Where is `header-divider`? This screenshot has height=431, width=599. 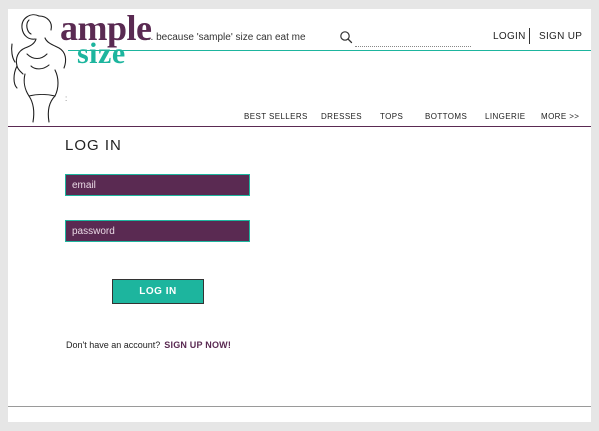 header-divider is located at coordinates (329, 50).